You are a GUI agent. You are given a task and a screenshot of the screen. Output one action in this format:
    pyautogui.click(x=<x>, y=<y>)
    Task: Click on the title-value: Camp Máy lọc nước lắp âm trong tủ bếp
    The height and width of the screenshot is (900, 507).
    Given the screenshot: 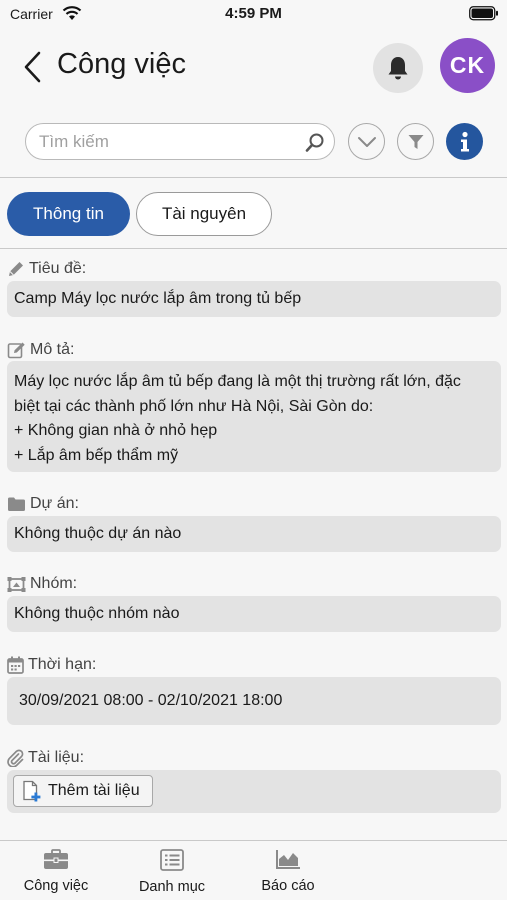 What is the action you would take?
    pyautogui.click(x=254, y=299)
    